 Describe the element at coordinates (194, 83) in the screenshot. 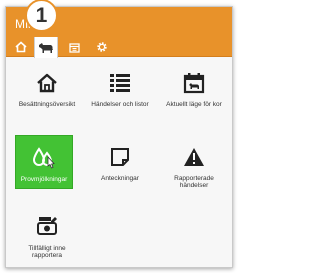

I see `calendar-cow-icon` at that location.